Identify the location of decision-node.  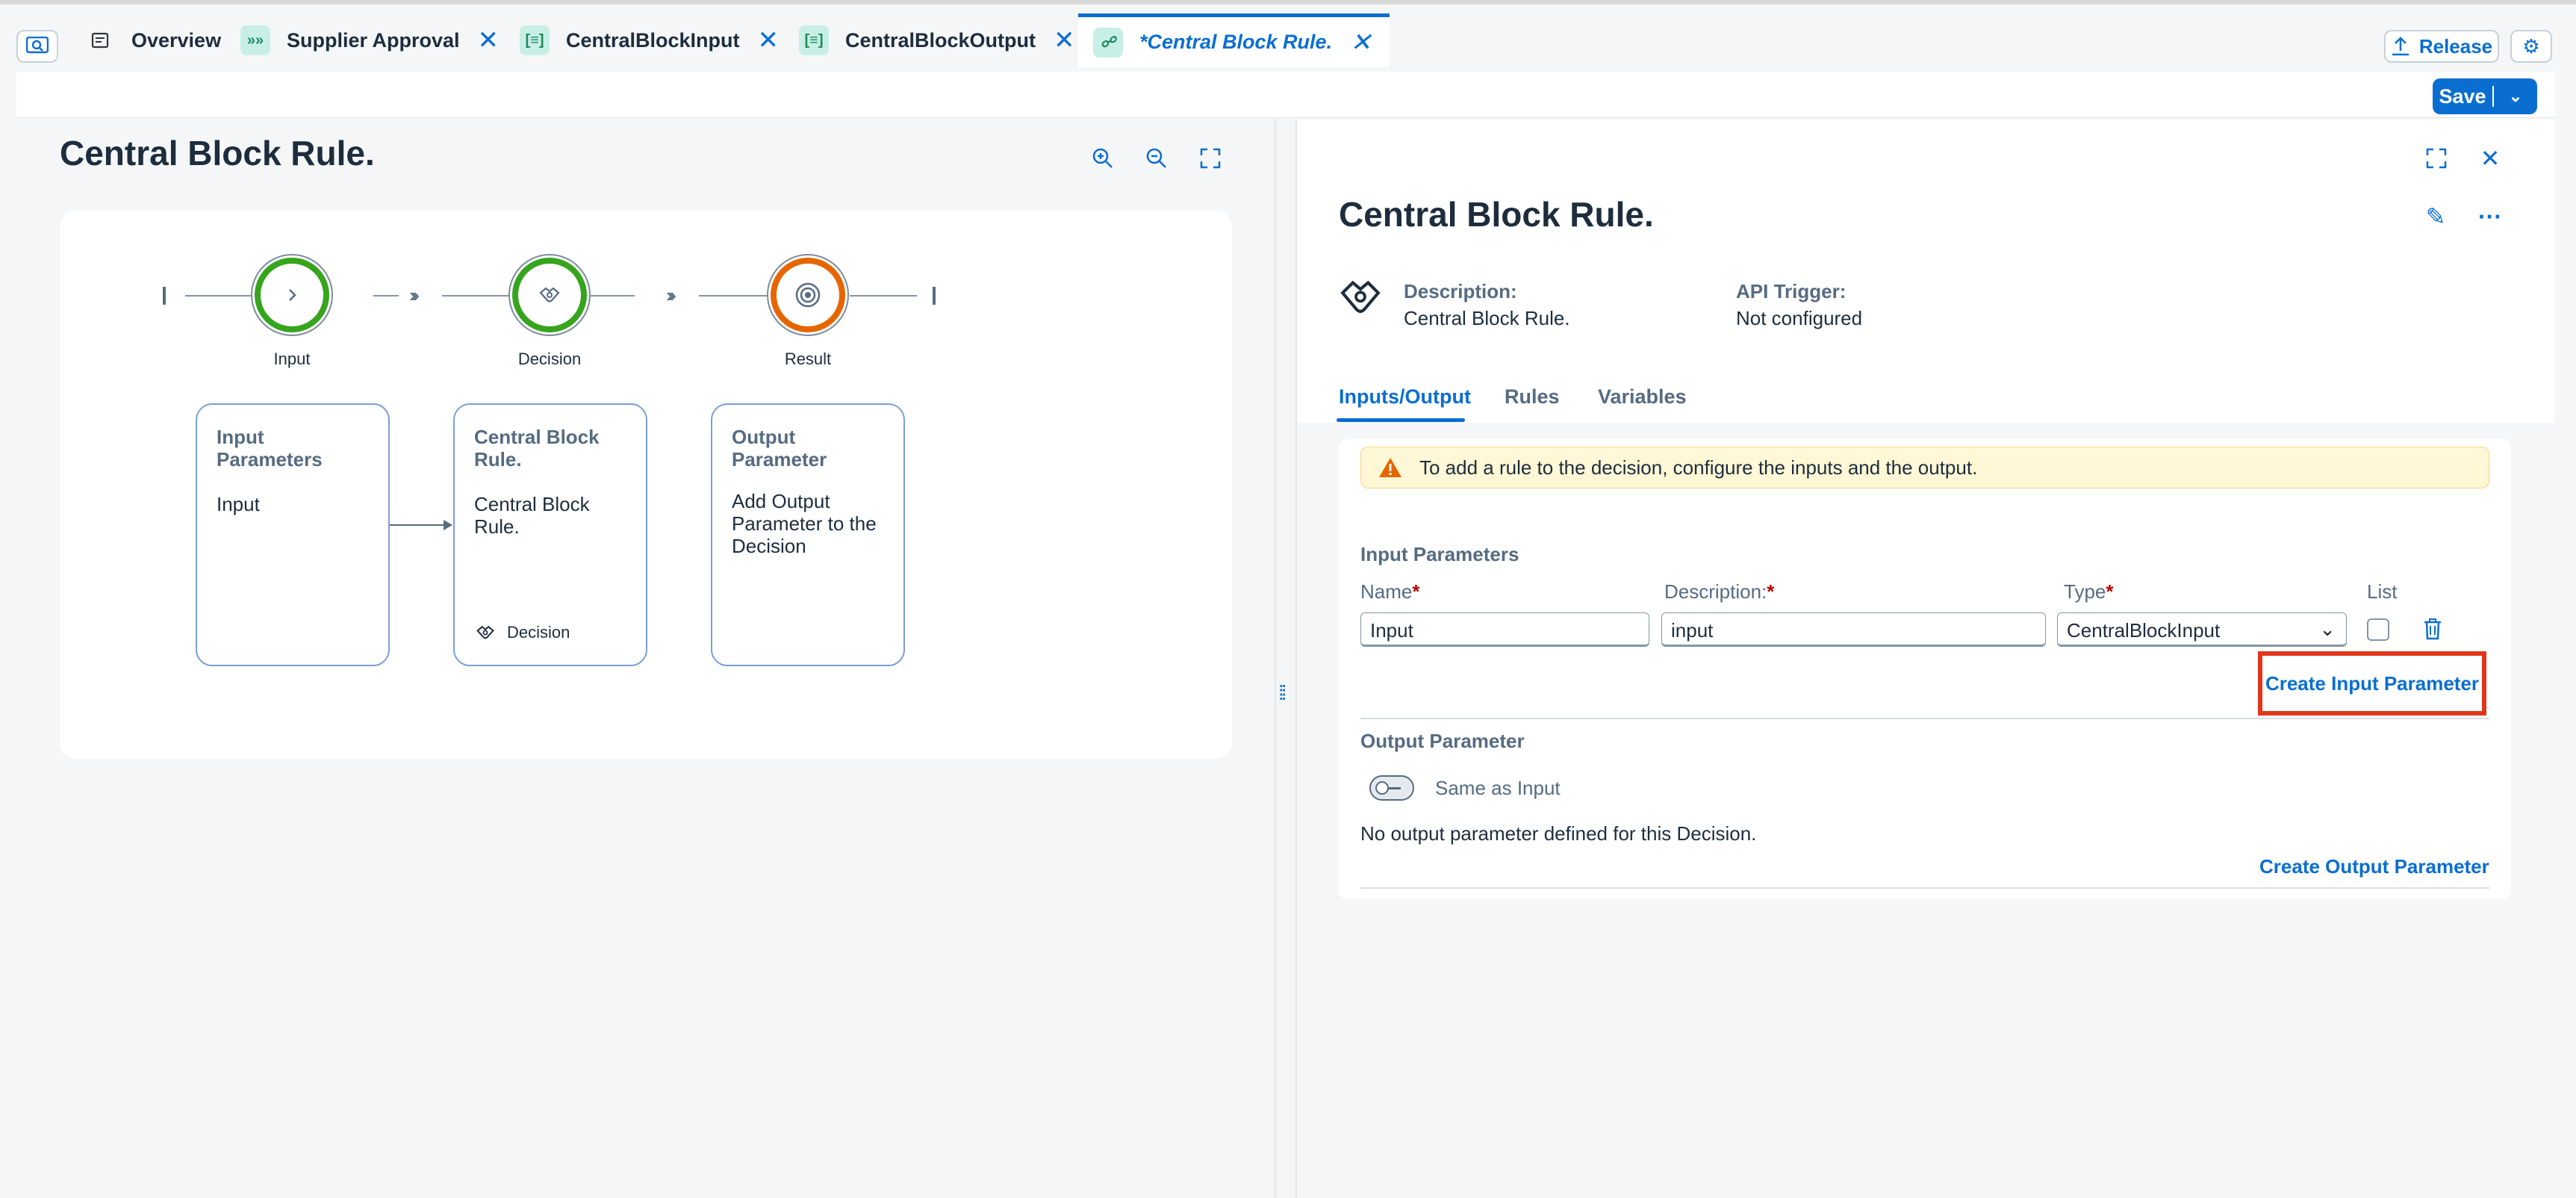
(549, 295).